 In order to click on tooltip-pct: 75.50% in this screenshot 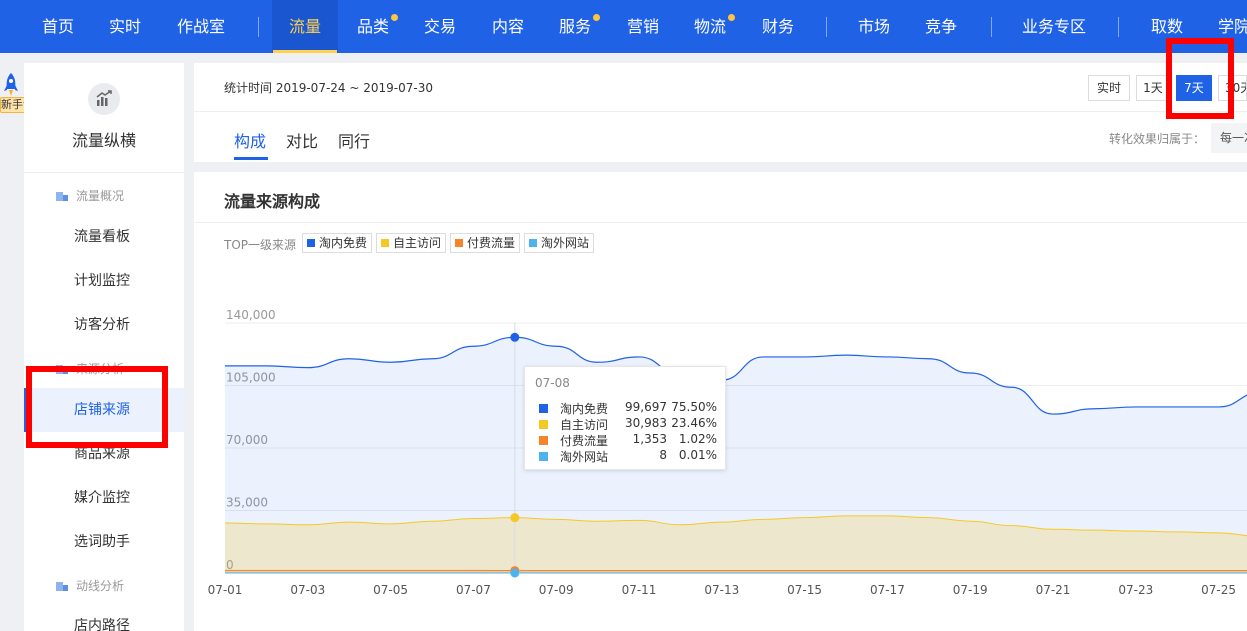, I will do `click(694, 407)`.